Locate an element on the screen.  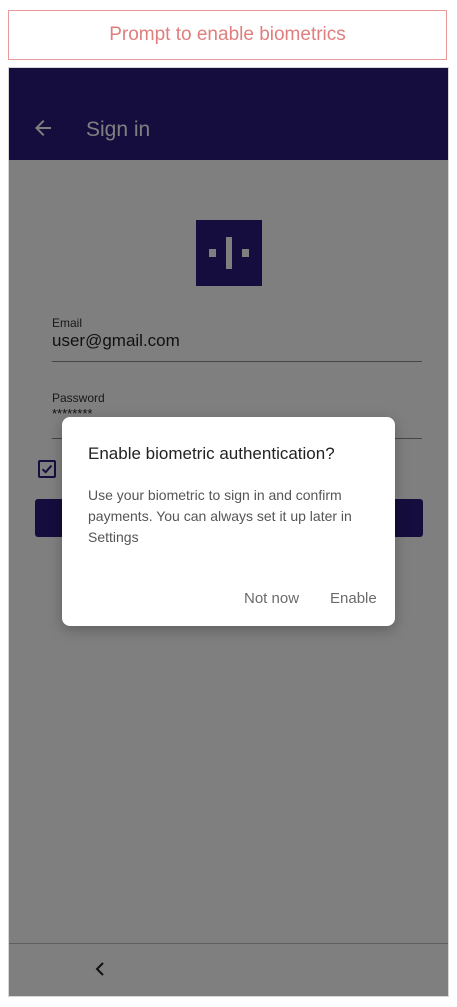
enable-button: Enable is located at coordinates (353, 598).